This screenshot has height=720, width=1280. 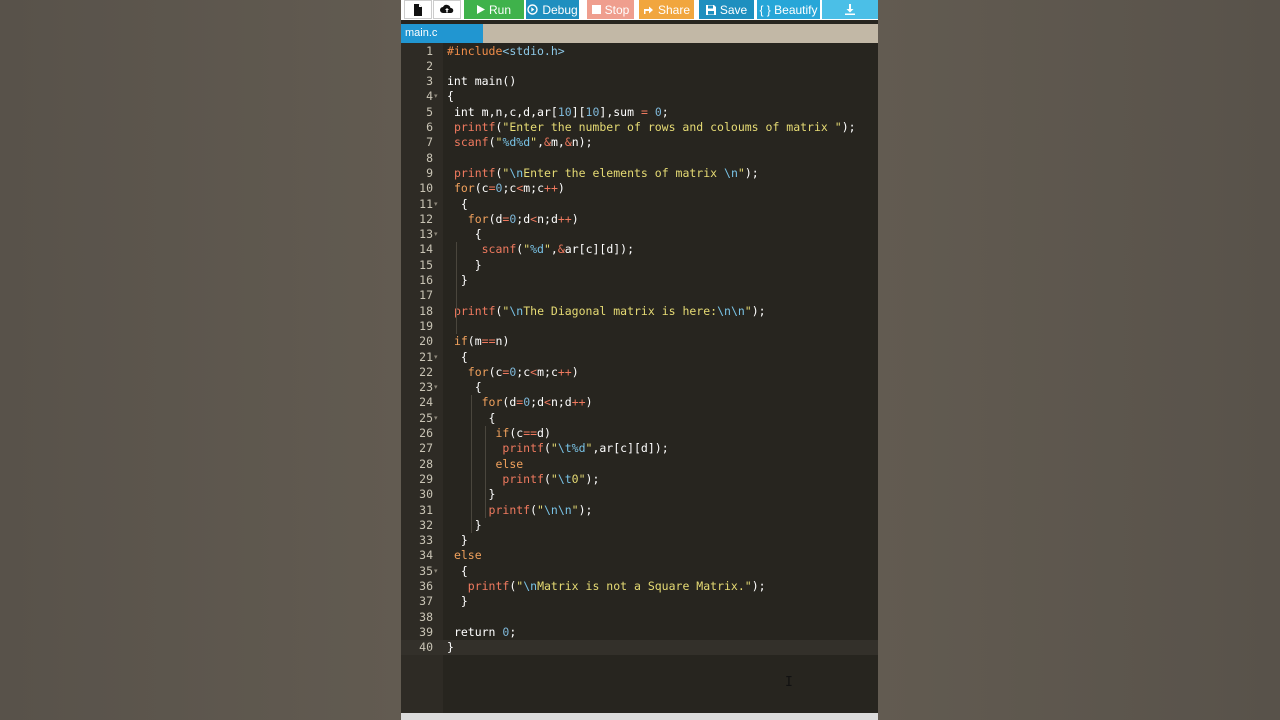 What do you see at coordinates (478, 341) in the screenshot?
I see `code-text: if(m==n)` at bounding box center [478, 341].